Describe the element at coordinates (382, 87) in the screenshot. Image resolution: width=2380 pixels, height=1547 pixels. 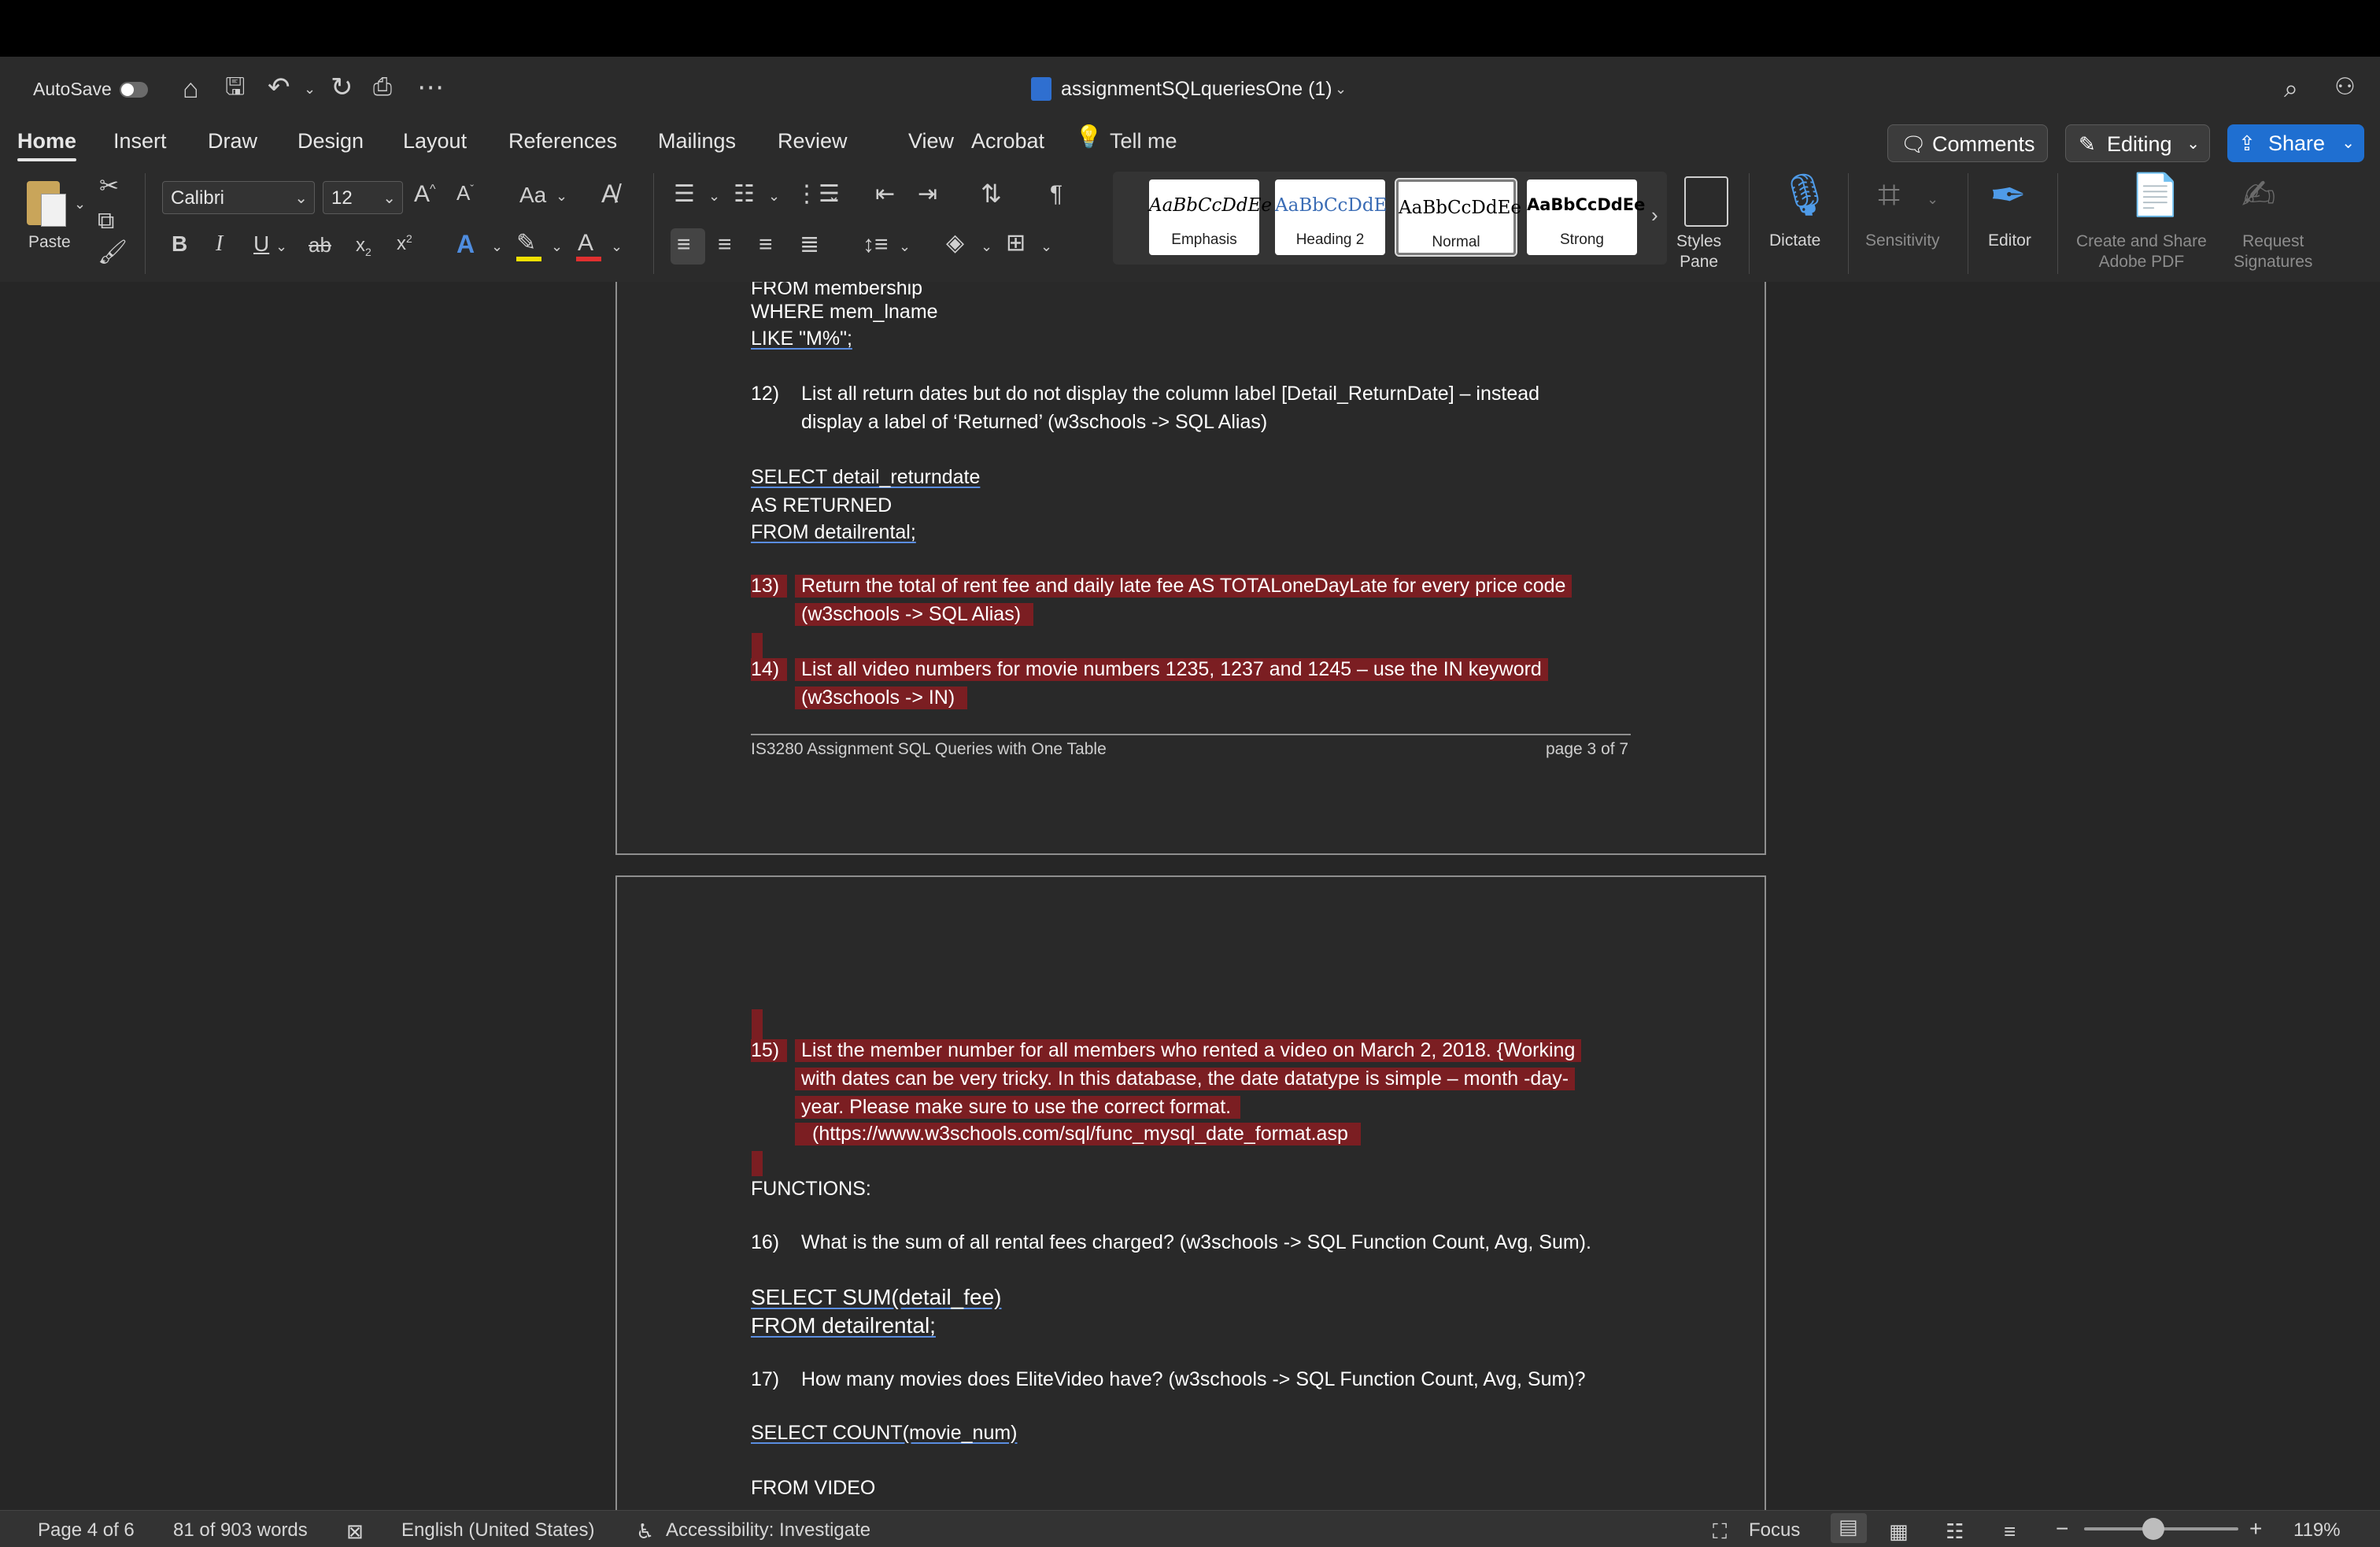
I see `print-icon: ⎙` at that location.